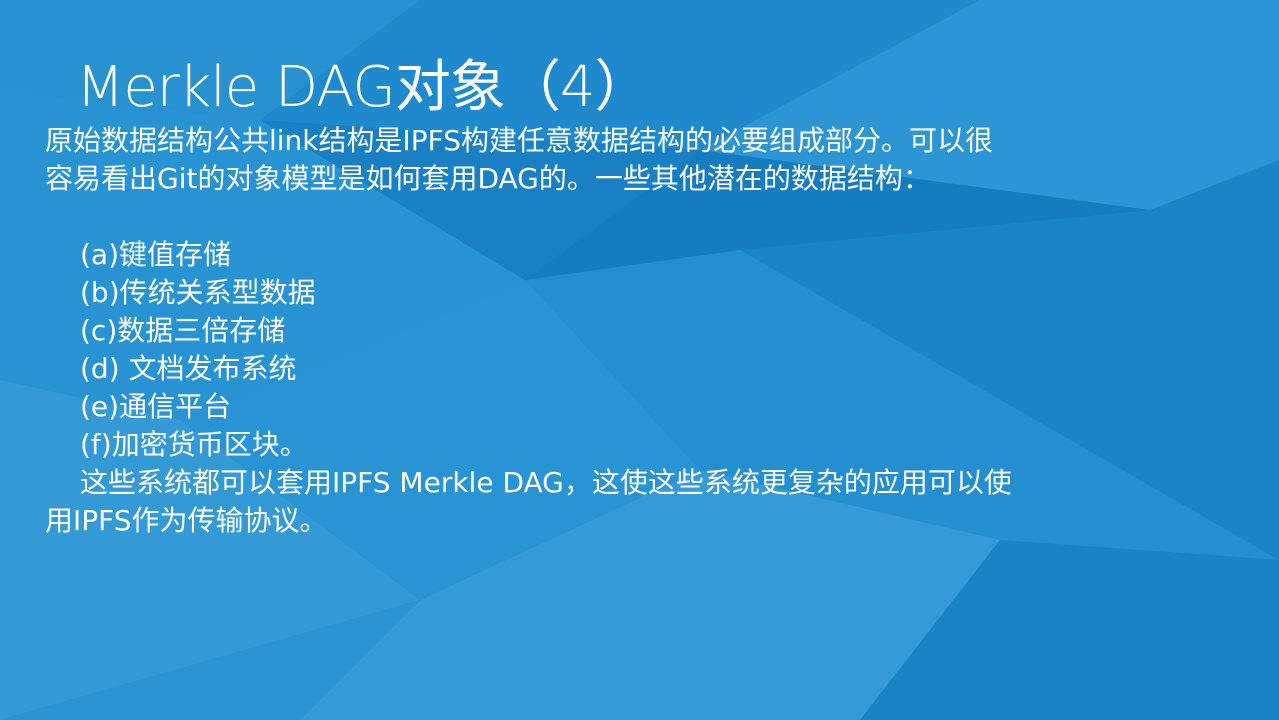  What do you see at coordinates (183, 330) in the screenshot?
I see `list-item-c: (c)数据三倍存储` at bounding box center [183, 330].